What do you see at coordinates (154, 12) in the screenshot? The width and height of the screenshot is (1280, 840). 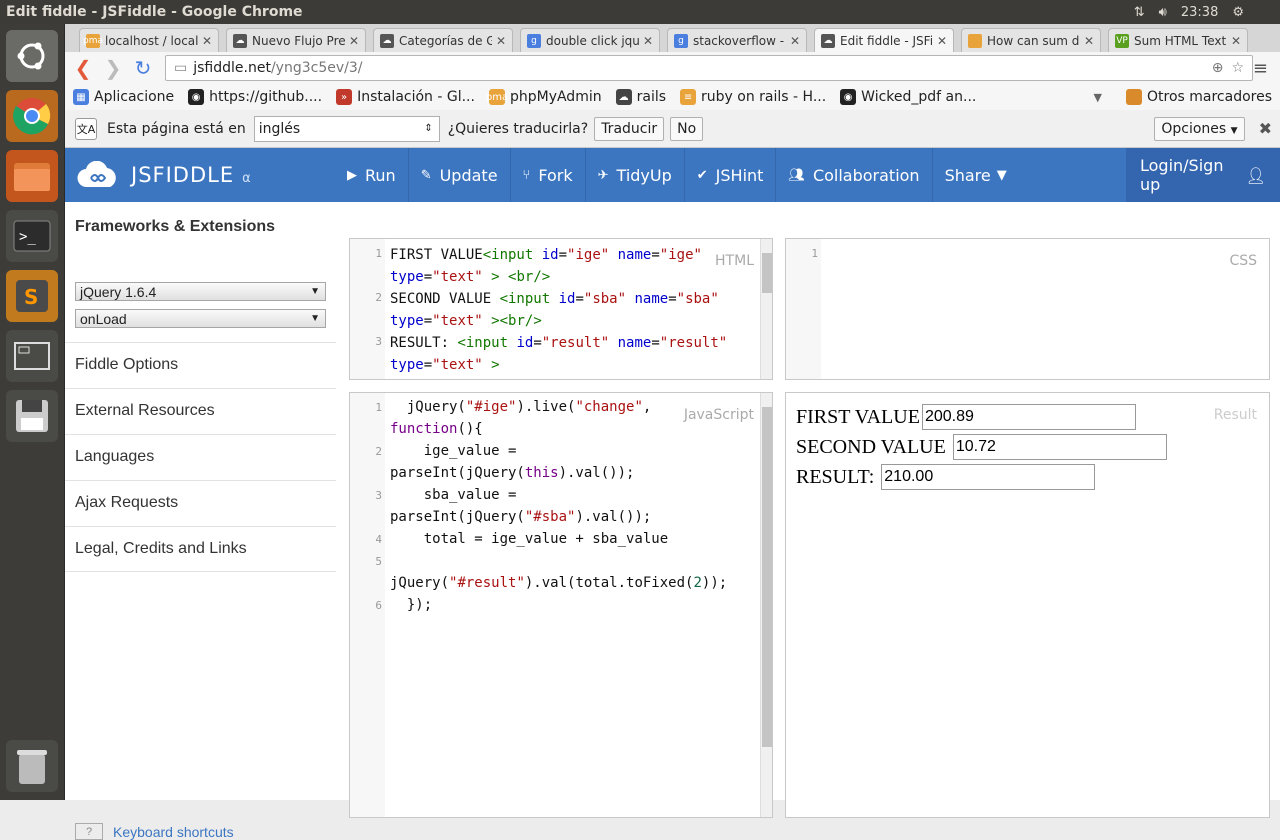 I see `window-title: Edit fiddle - JSFiddle - Google Chrome` at bounding box center [154, 12].